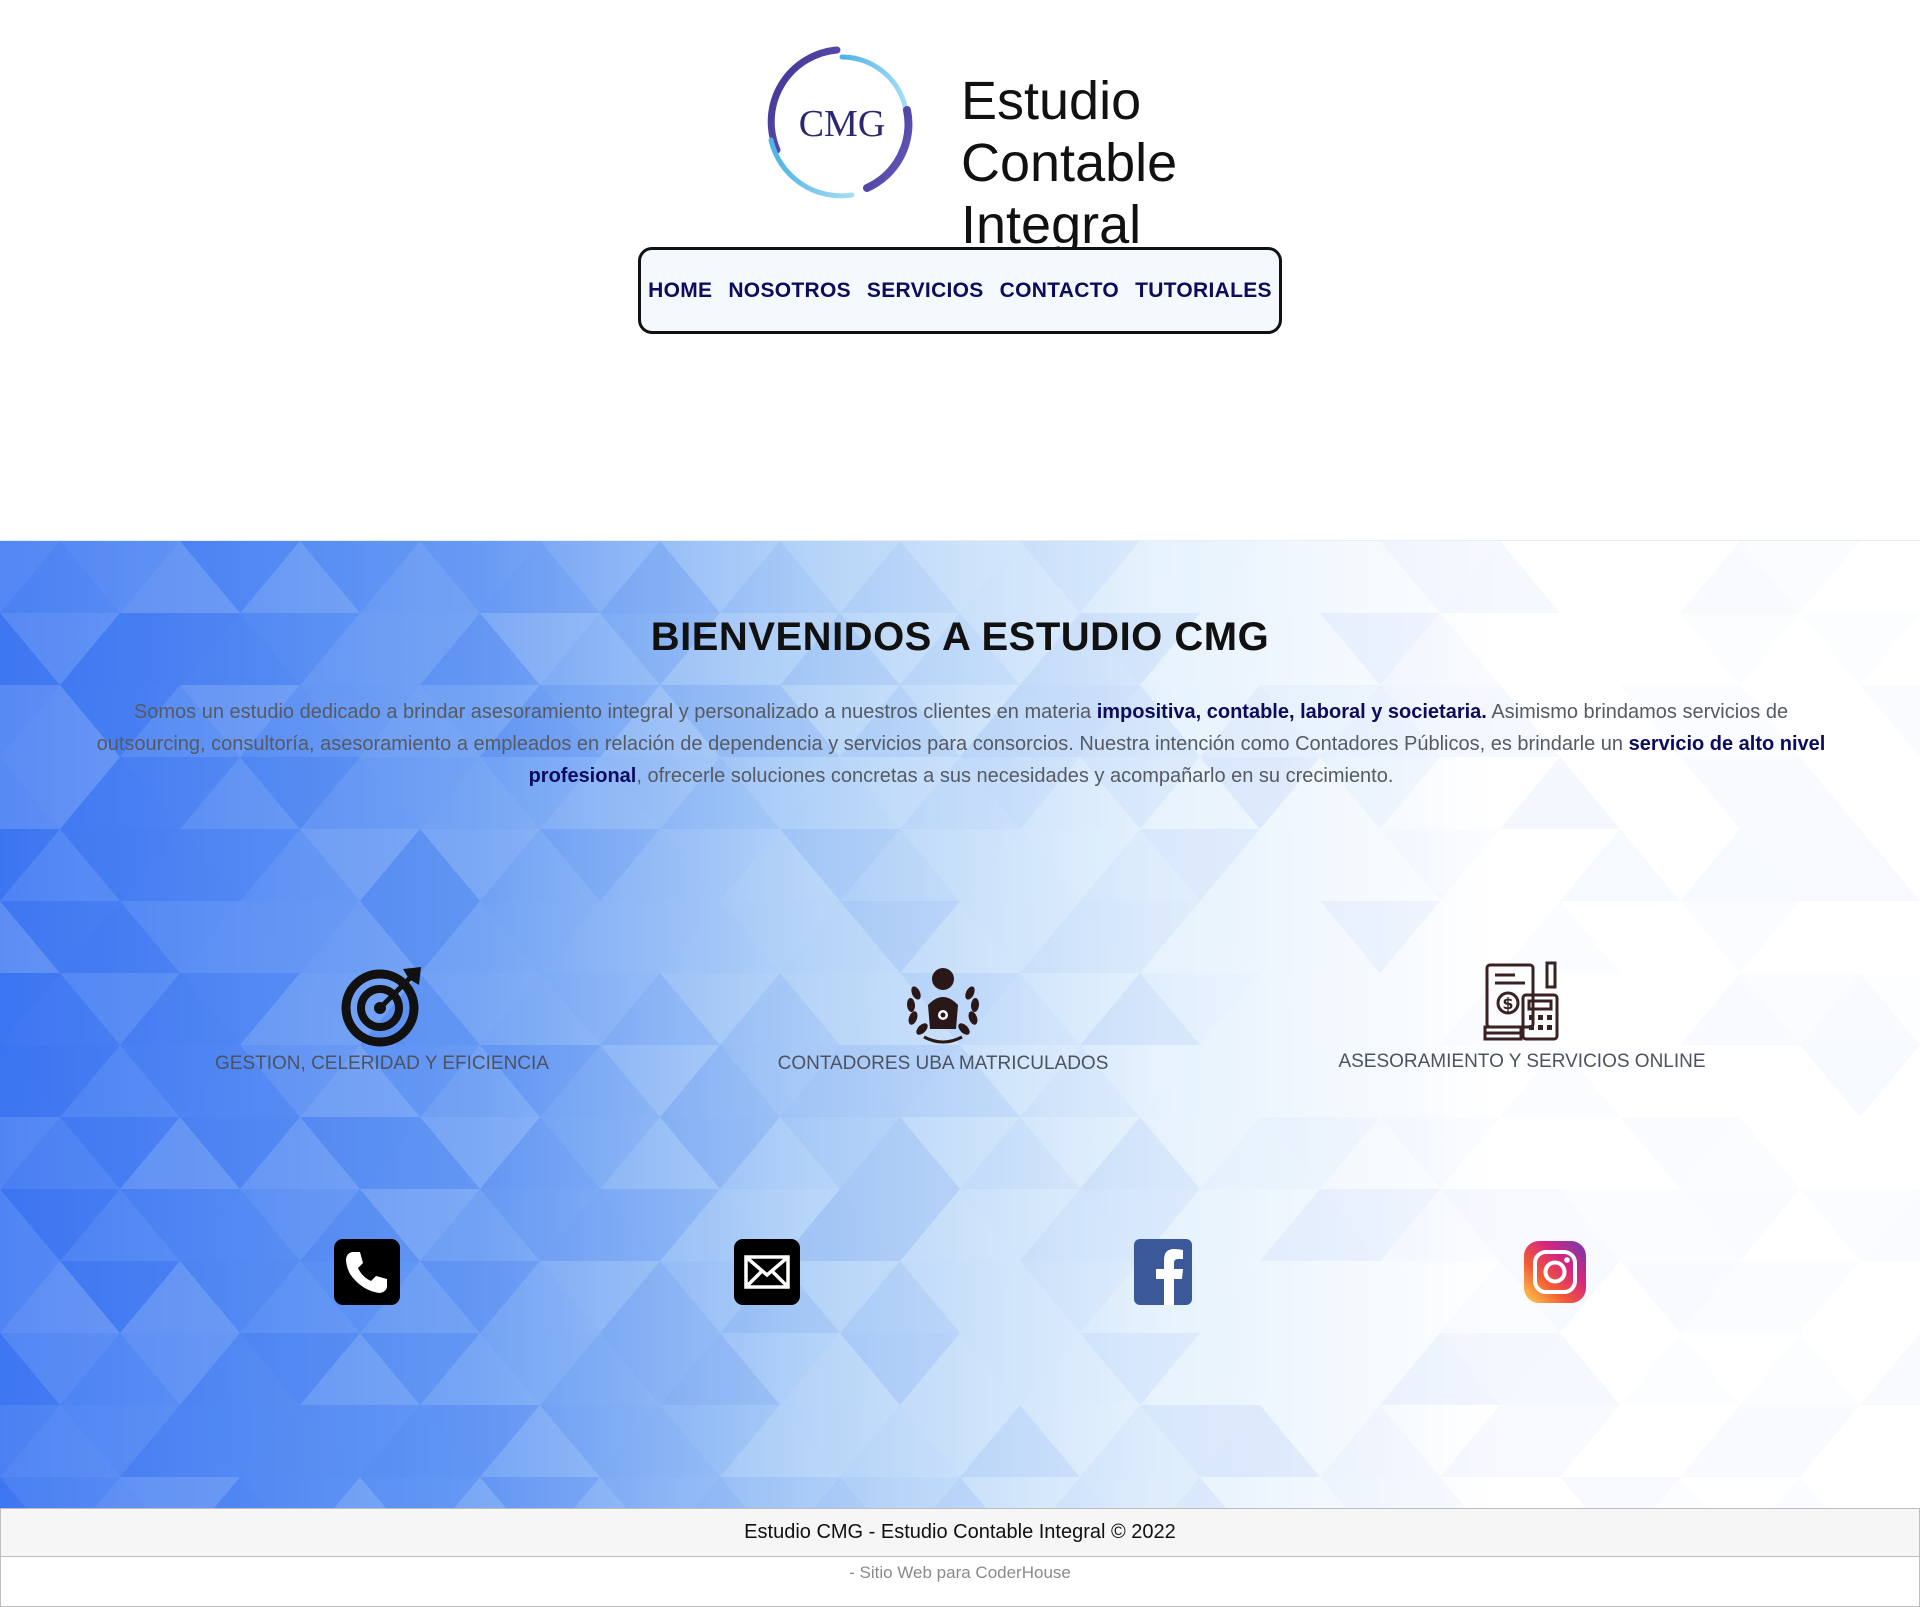  I want to click on facebook-icon, so click(1163, 1272).